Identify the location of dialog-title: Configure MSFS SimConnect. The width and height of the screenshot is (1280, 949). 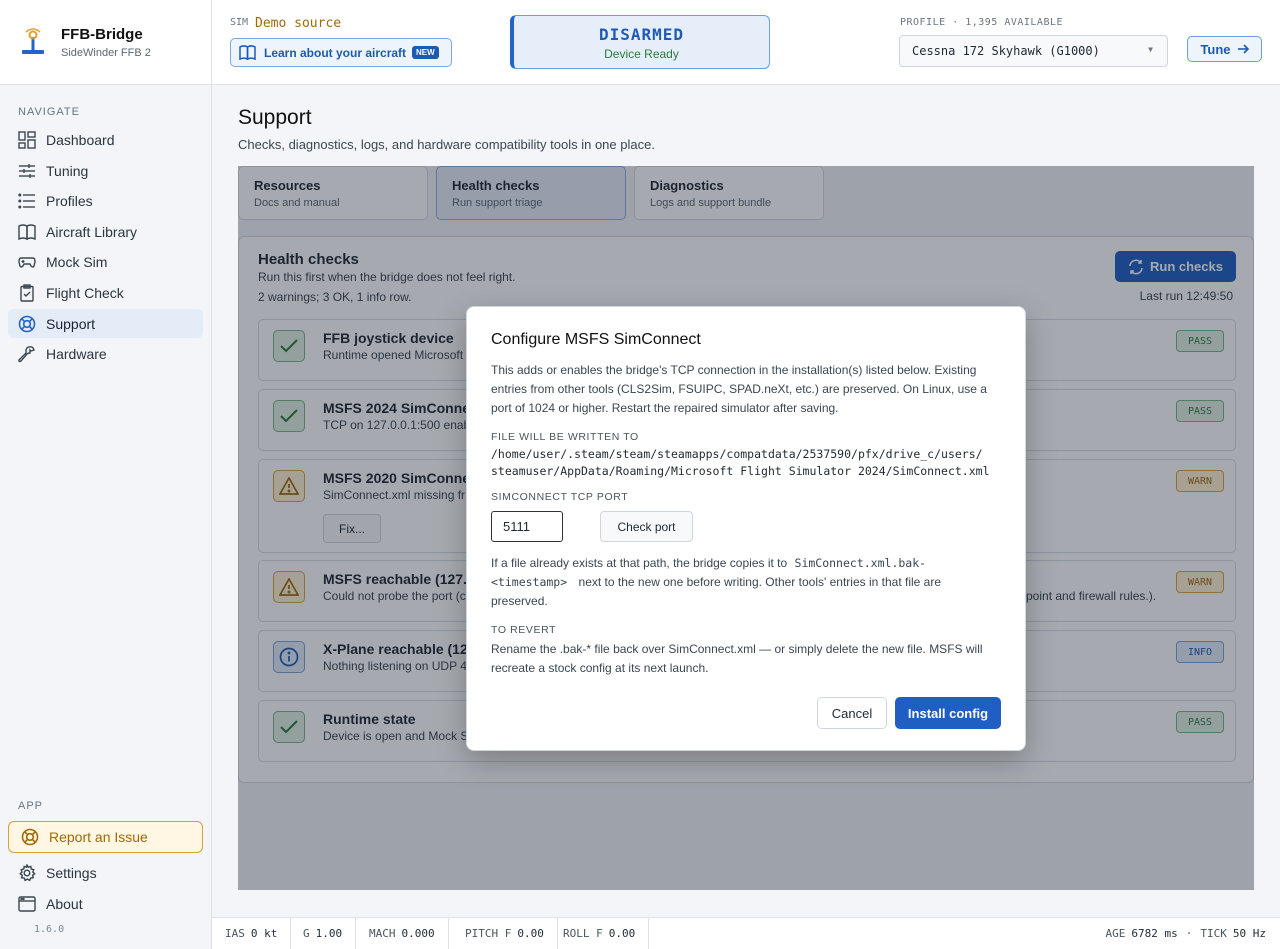
(596, 339).